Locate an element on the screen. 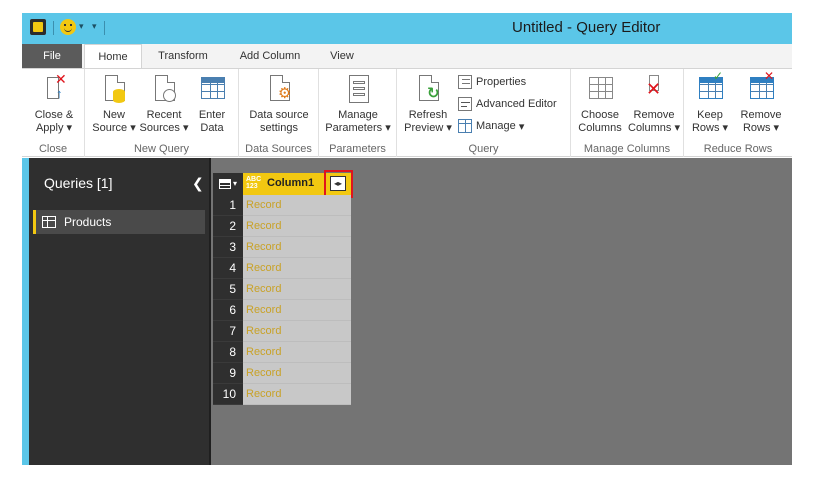 Image resolution: width=813 pixels, height=480 pixels. table-row: 3 Record is located at coordinates (282, 247).